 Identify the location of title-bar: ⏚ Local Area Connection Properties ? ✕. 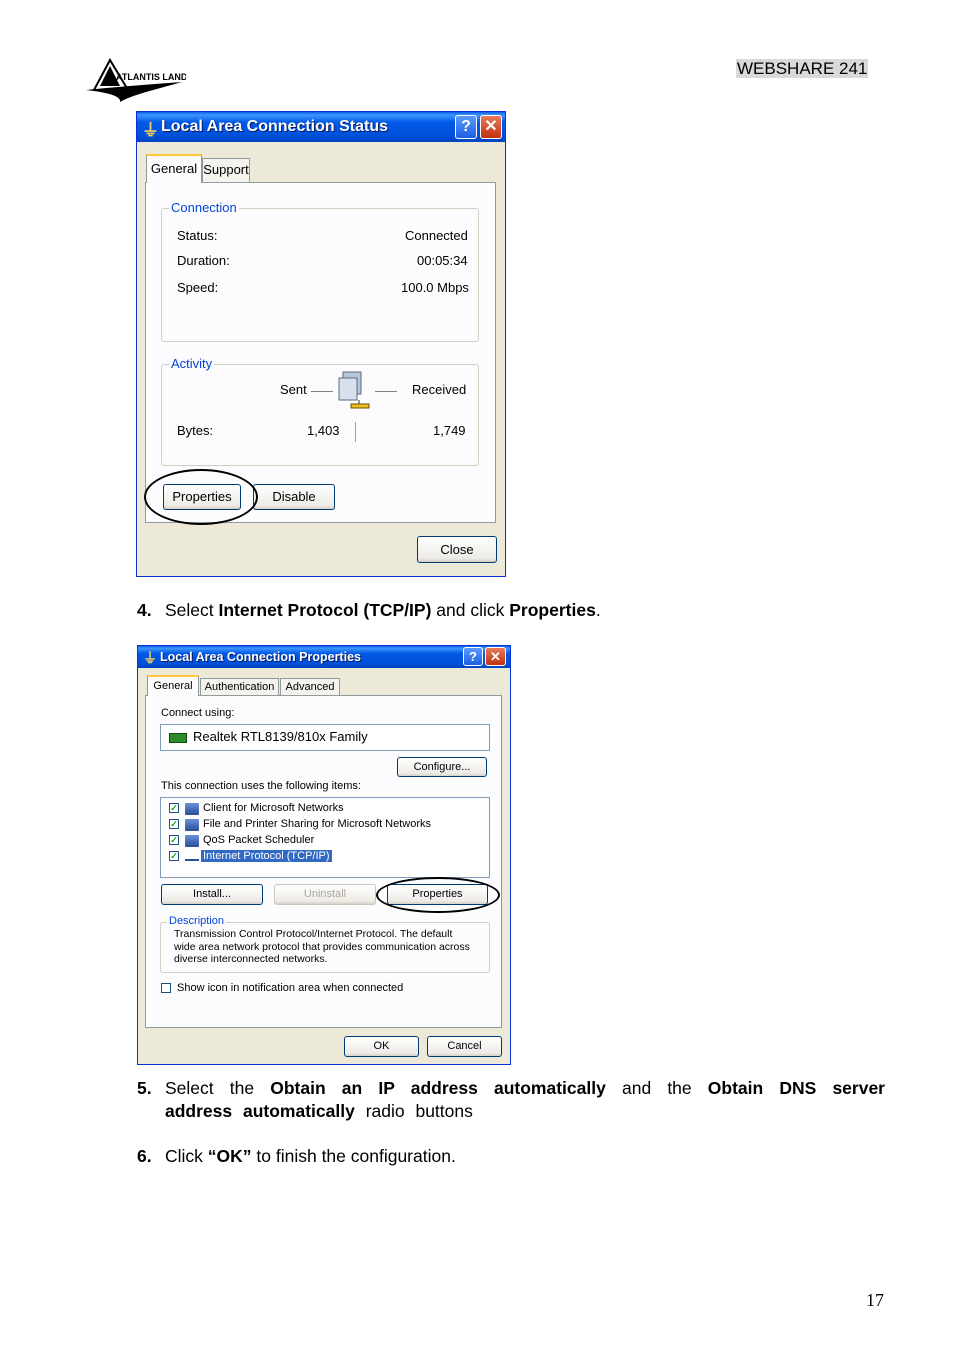
(324, 657).